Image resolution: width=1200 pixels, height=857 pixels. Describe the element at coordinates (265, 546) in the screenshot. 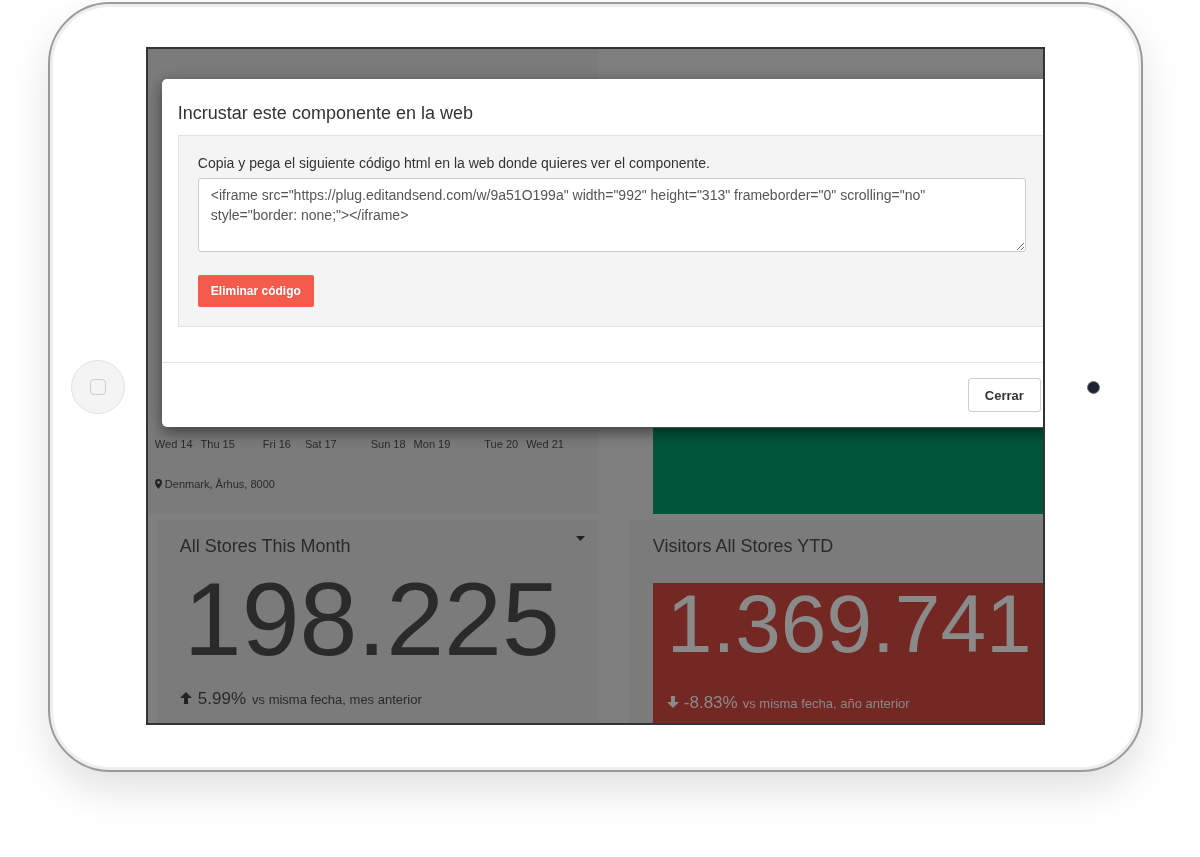

I see `card-title: All Stores This Month` at that location.